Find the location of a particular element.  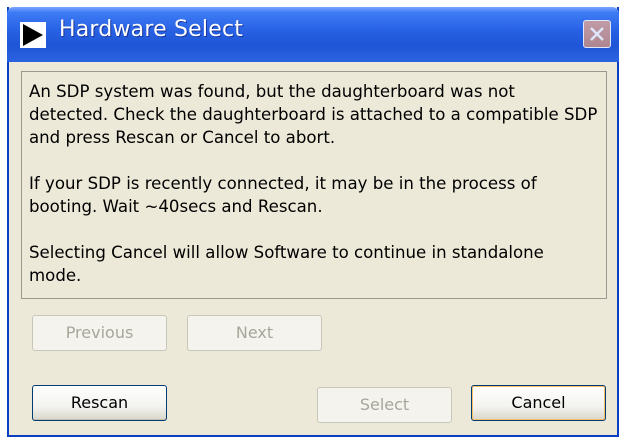

play-arrow-icon is located at coordinates (33, 35).